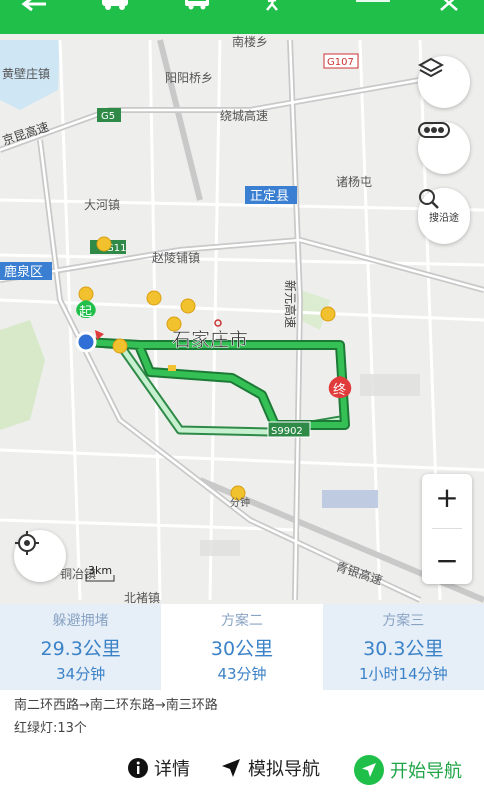 The width and height of the screenshot is (484, 800). Describe the element at coordinates (26, 73) in the screenshot. I see `map-label: 黄壁庄镇` at that location.